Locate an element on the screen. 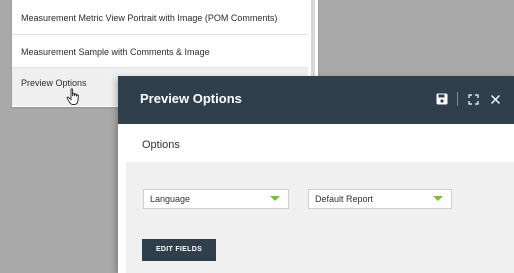 This screenshot has height=273, width=514. hand-cursor-icon is located at coordinates (74, 97).